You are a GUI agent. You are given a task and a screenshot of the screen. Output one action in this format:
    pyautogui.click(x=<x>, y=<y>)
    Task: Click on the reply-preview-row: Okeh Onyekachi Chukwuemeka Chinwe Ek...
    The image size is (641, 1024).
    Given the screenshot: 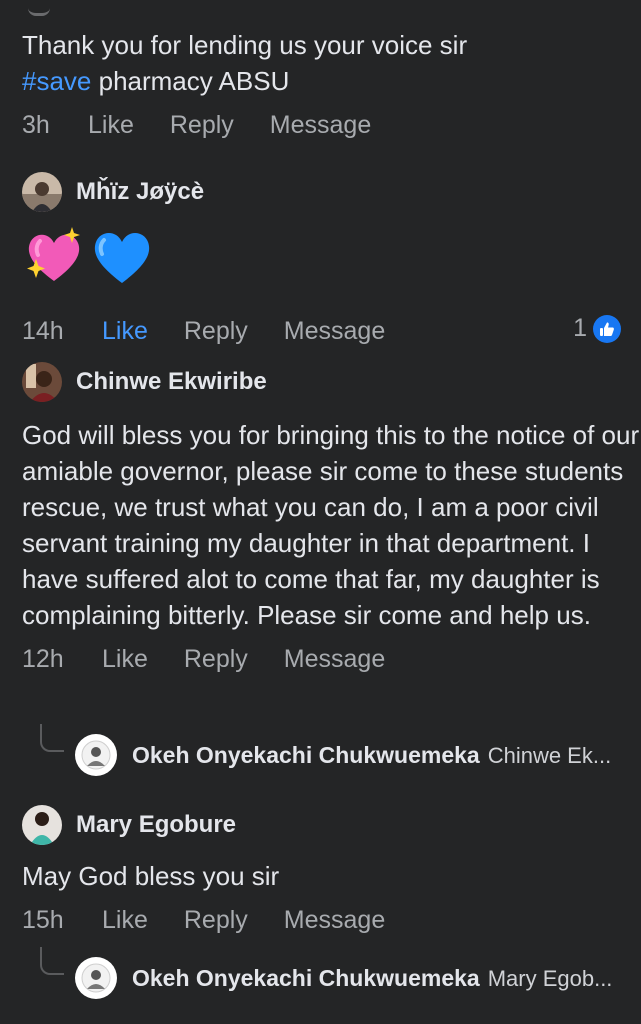 What is the action you would take?
    pyautogui.click(x=320, y=752)
    